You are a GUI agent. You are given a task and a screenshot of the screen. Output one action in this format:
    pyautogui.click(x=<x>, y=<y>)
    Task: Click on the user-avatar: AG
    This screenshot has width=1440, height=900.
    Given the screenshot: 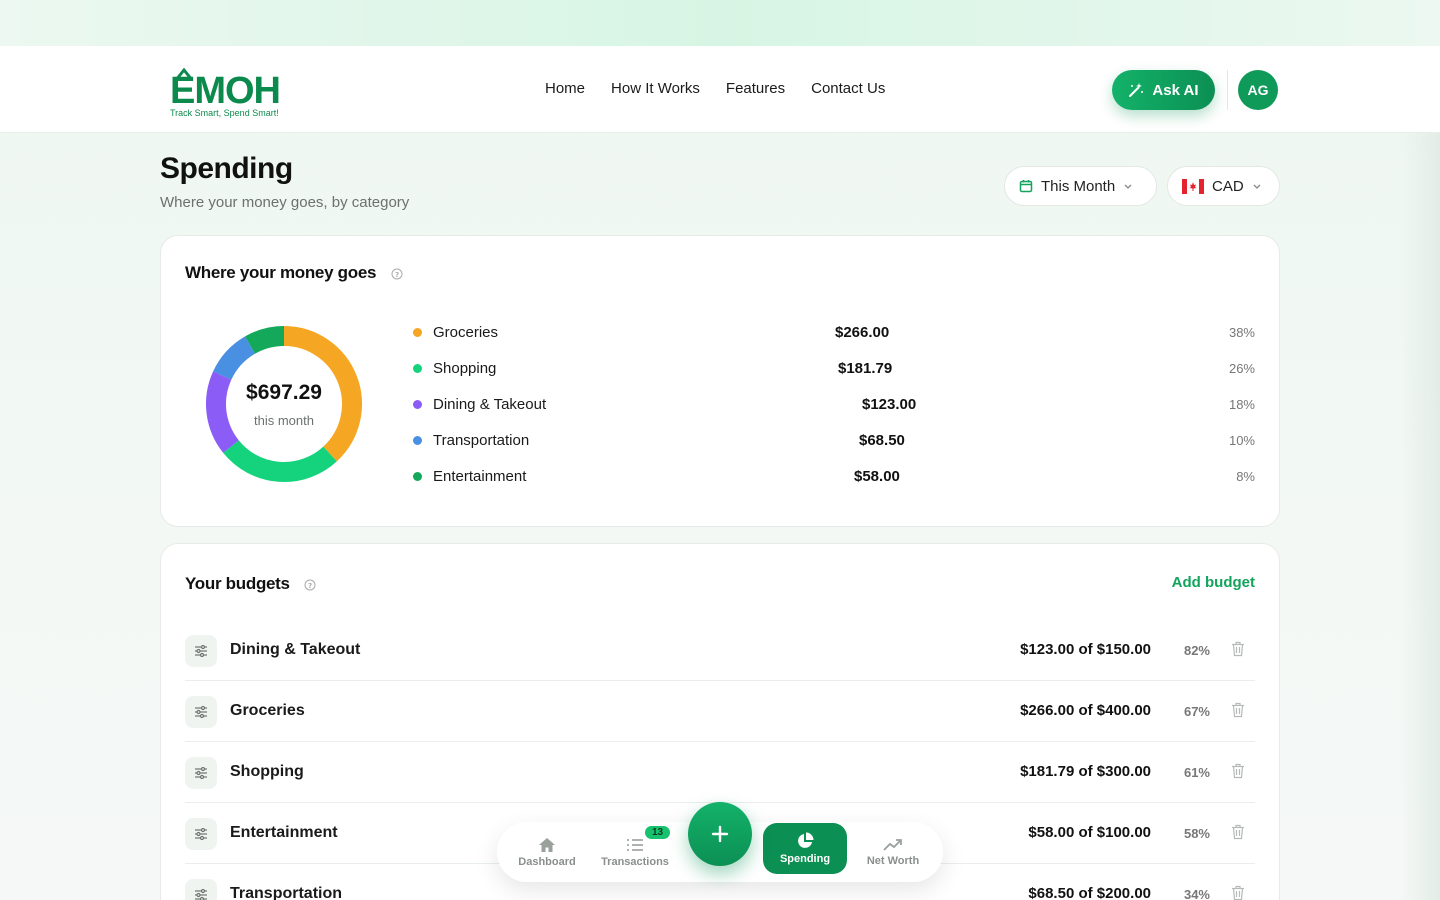 What is the action you would take?
    pyautogui.click(x=1258, y=90)
    